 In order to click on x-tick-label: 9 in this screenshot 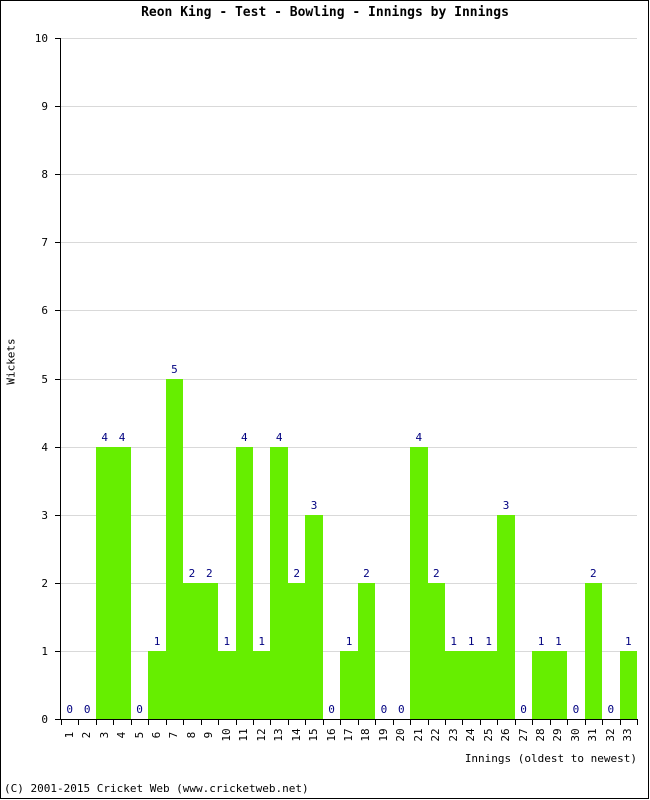, I will do `click(209, 735)`.